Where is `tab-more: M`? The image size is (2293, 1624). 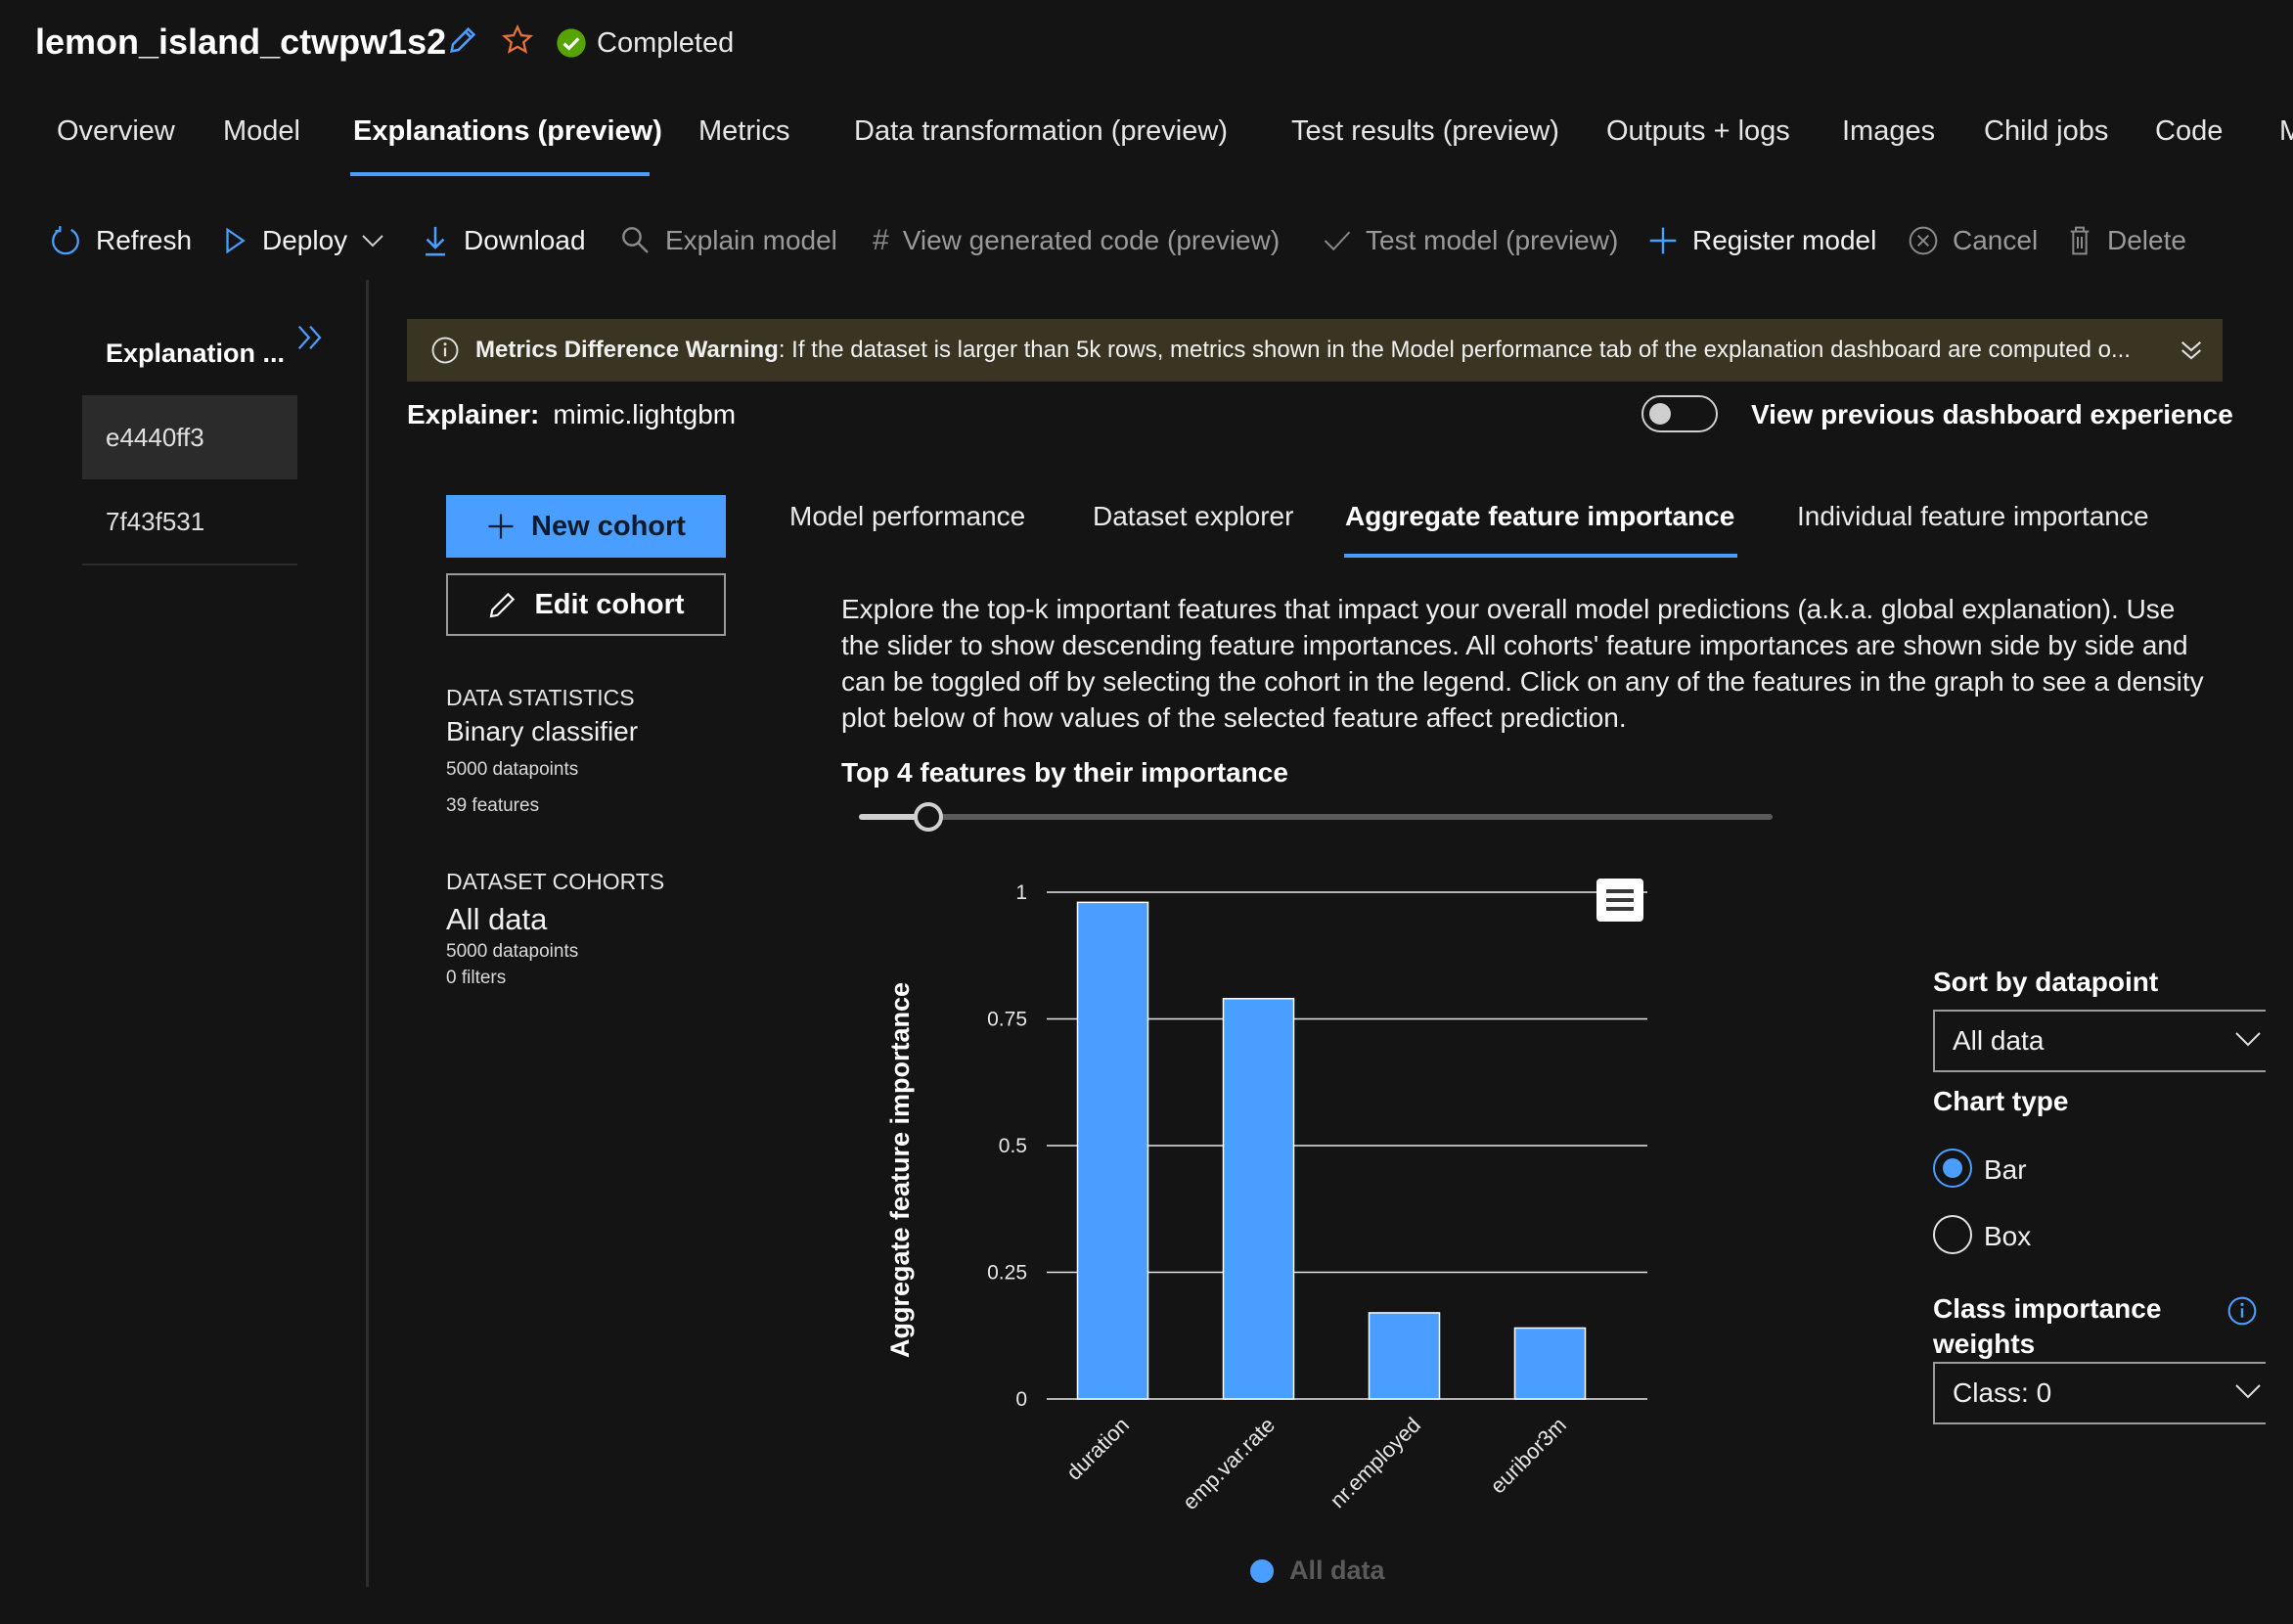
tab-more: M is located at coordinates (2286, 131).